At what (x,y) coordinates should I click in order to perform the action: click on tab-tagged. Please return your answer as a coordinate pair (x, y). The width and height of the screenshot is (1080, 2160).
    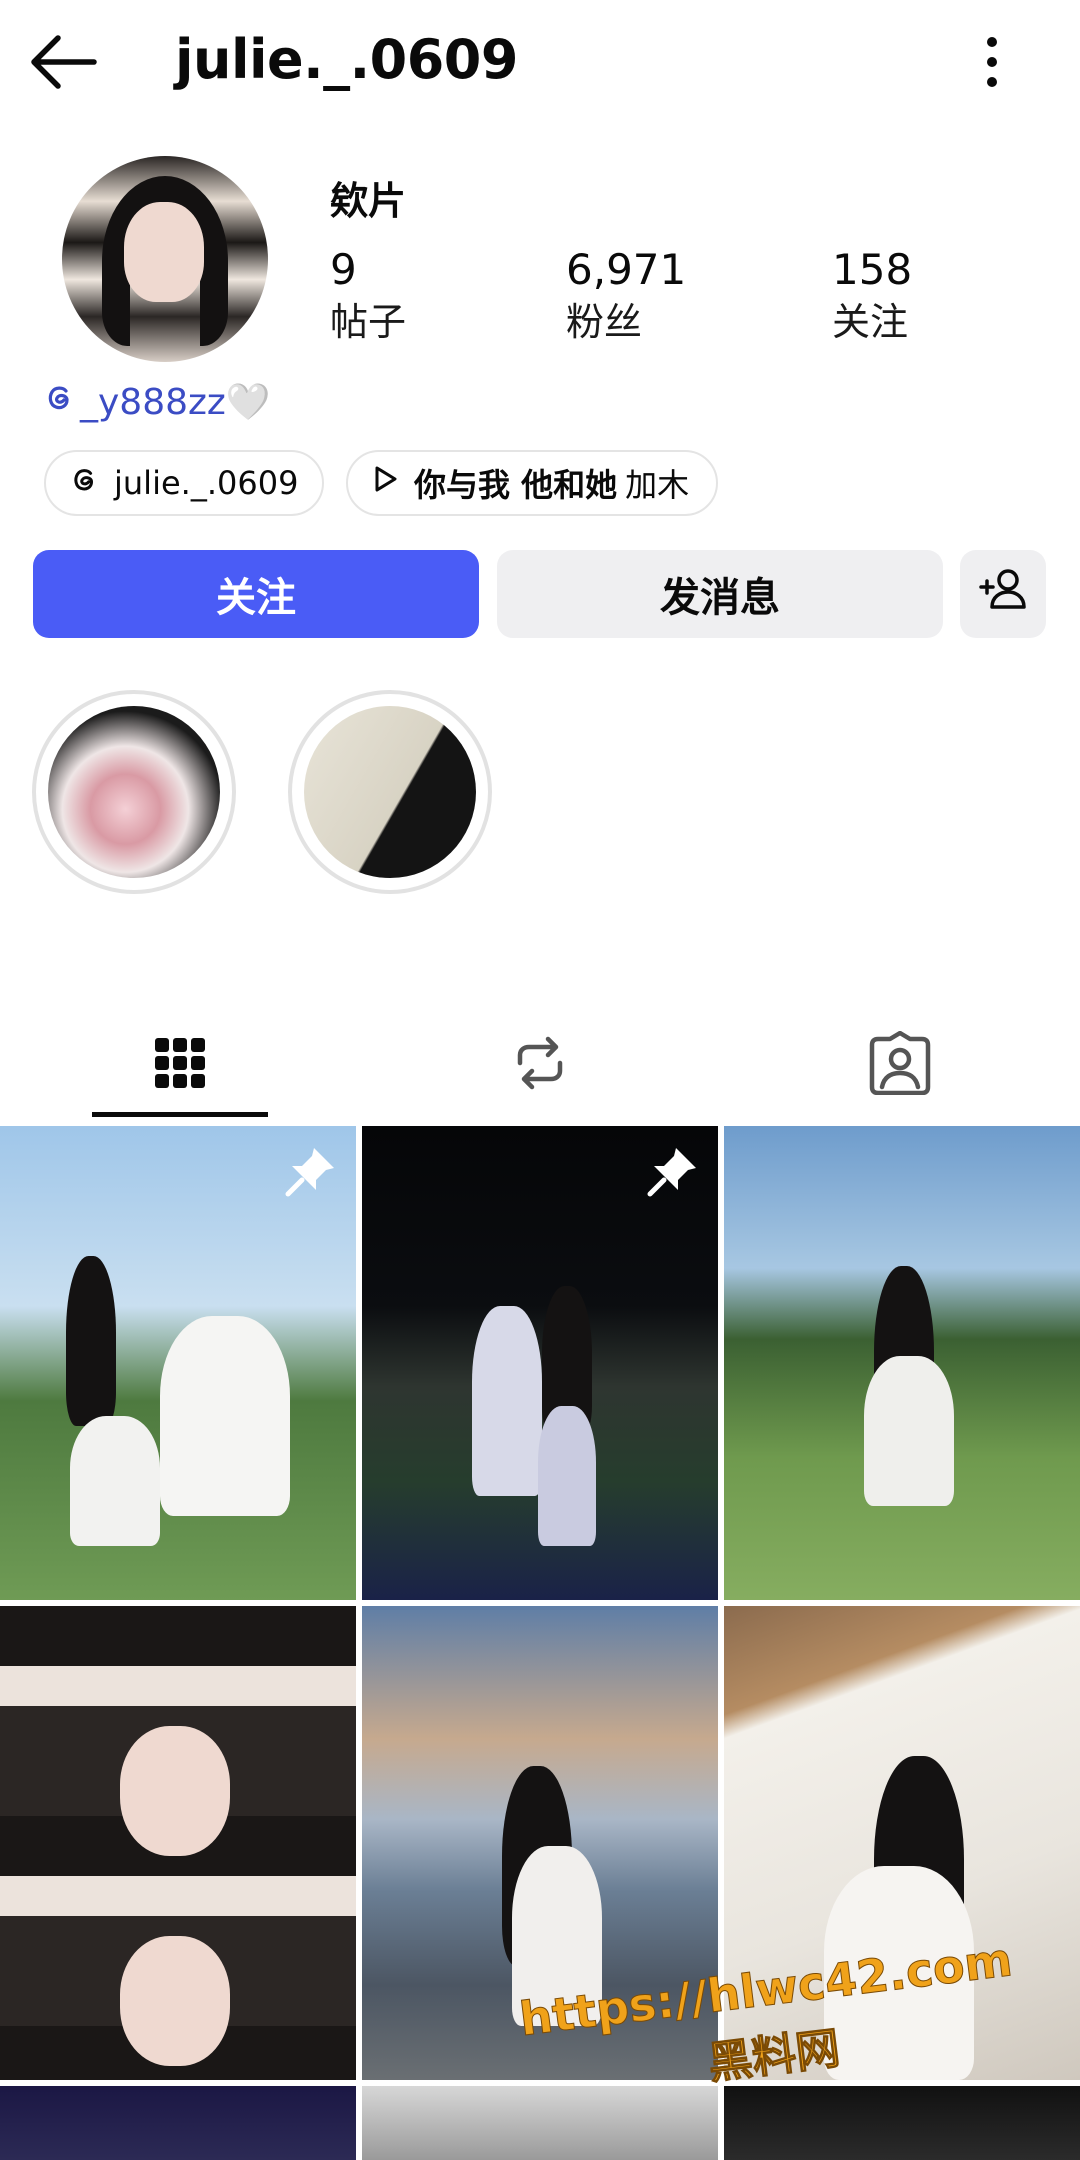
    Looking at the image, I should click on (900, 1065).